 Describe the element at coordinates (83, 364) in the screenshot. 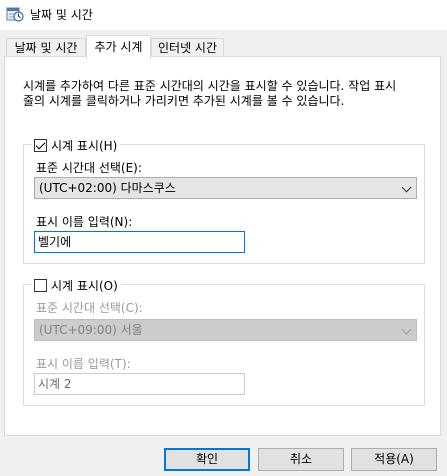

I see `clock2-name-label: 표시 이름 입력(T):` at that location.